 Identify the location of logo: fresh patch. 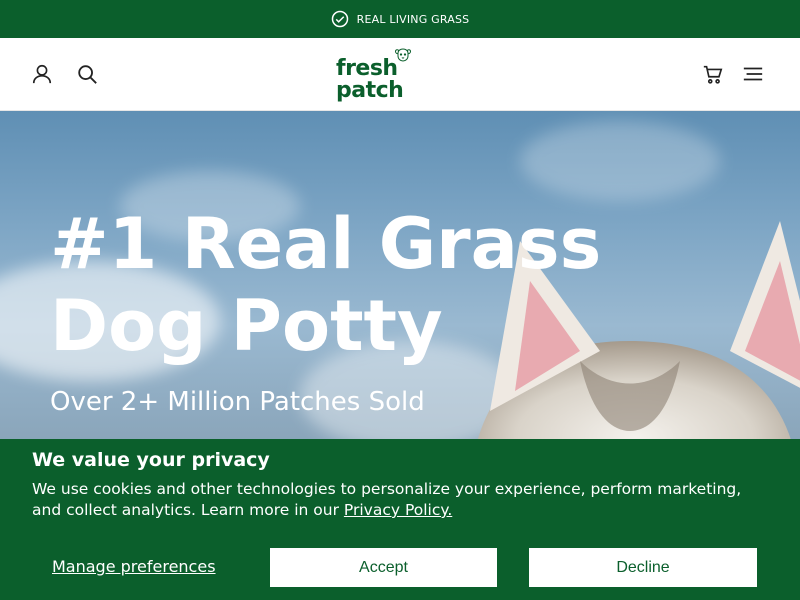
(403, 75).